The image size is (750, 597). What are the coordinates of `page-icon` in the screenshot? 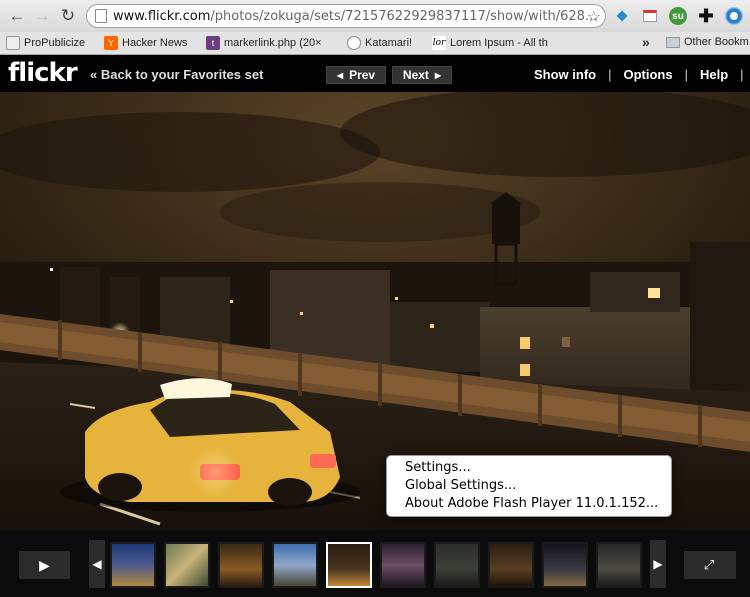 It's located at (101, 16).